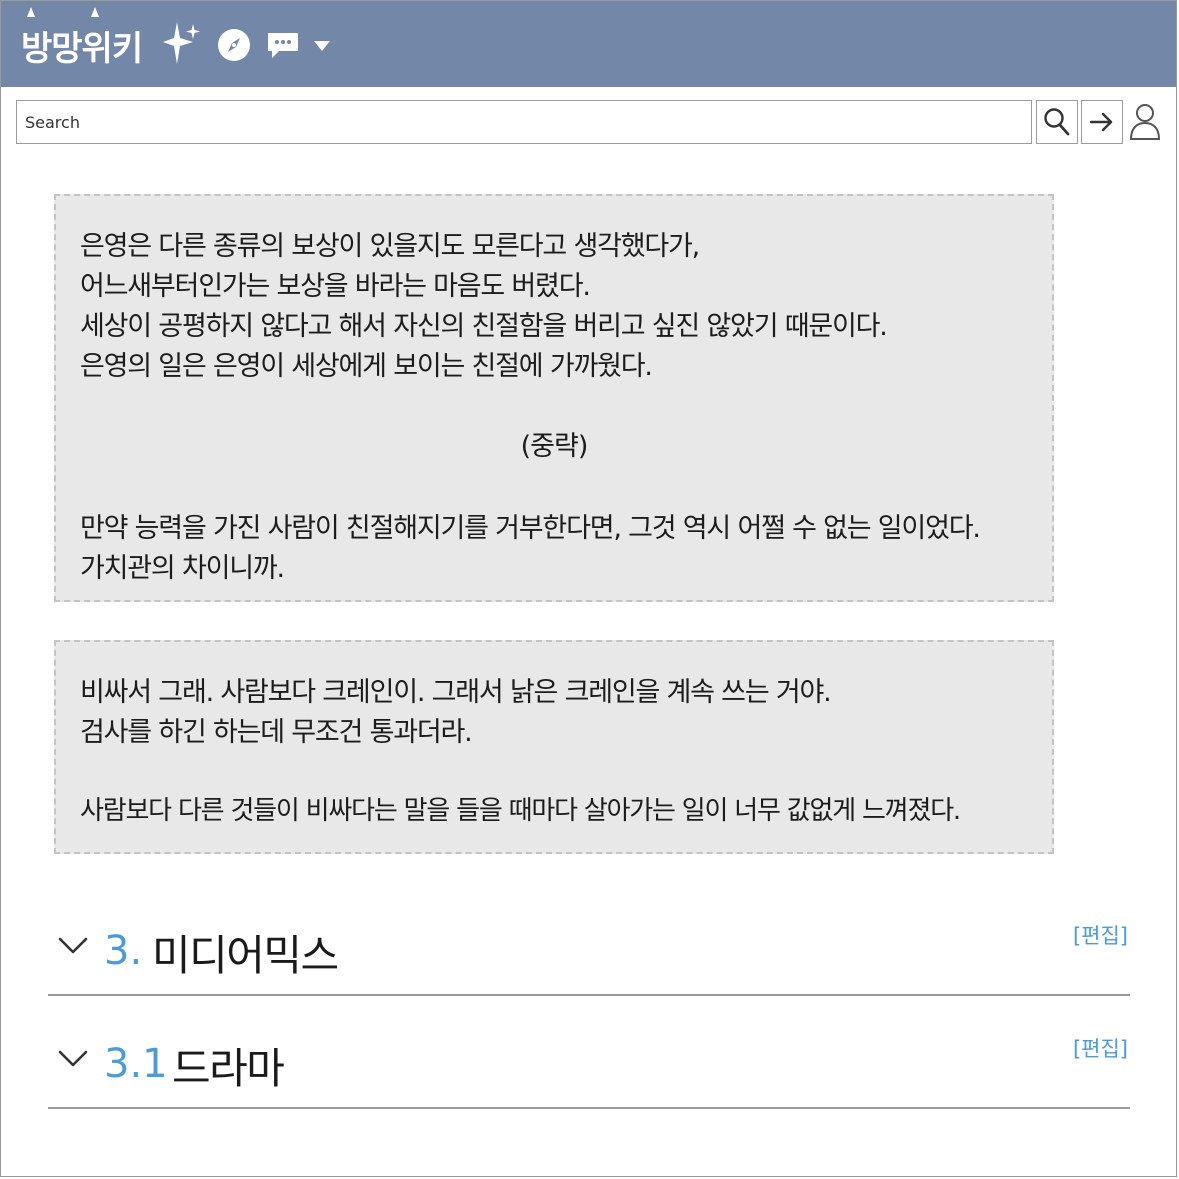 The width and height of the screenshot is (1179, 1179). Describe the element at coordinates (245, 955) in the screenshot. I see `section-title: 미디어믹스` at that location.